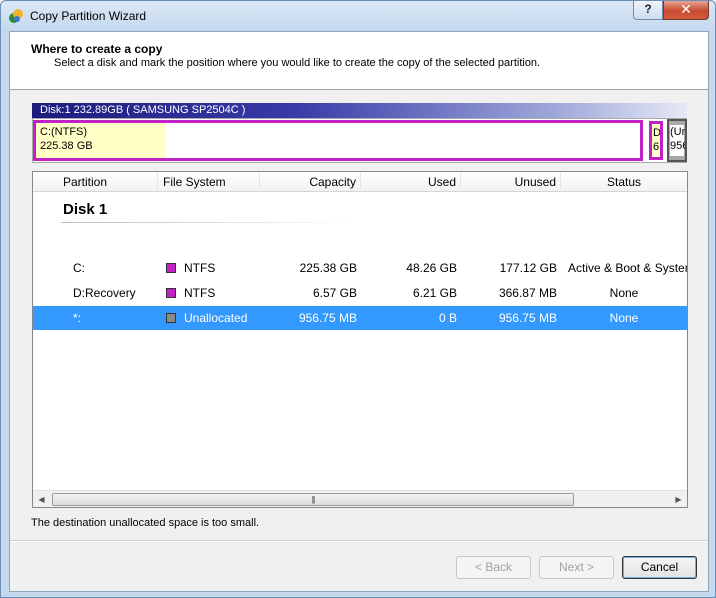 The image size is (716, 598). Describe the element at coordinates (411, 182) in the screenshot. I see `column-used: Used` at that location.